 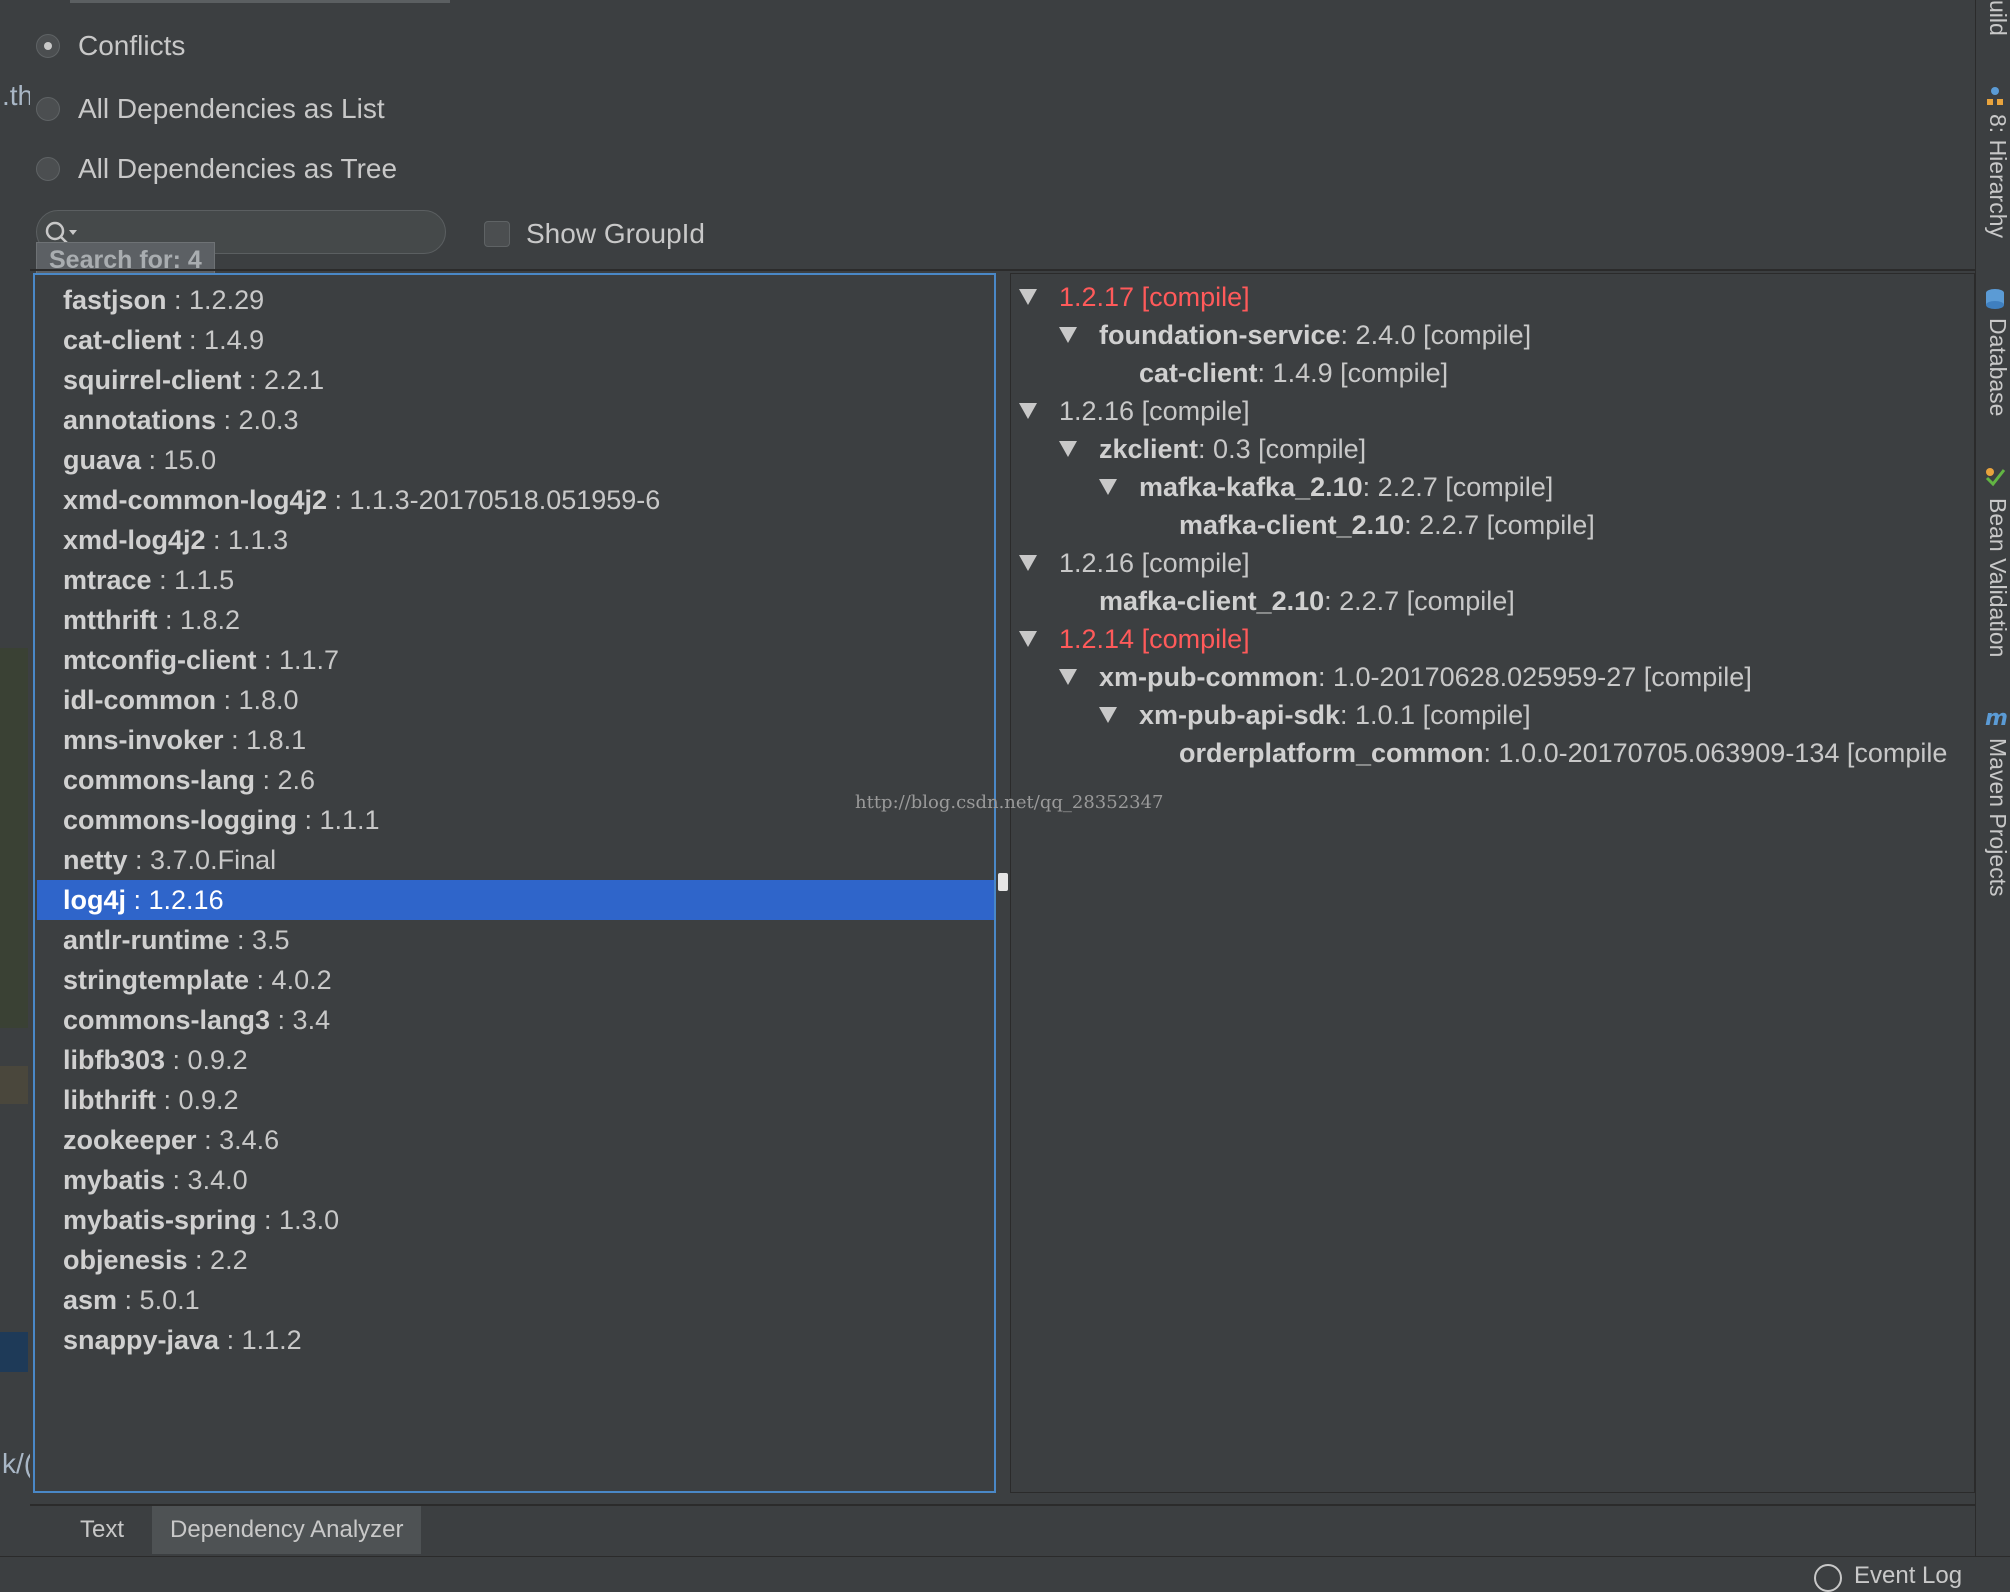 I want to click on toolwindow-build: uild, so click(x=1997, y=18).